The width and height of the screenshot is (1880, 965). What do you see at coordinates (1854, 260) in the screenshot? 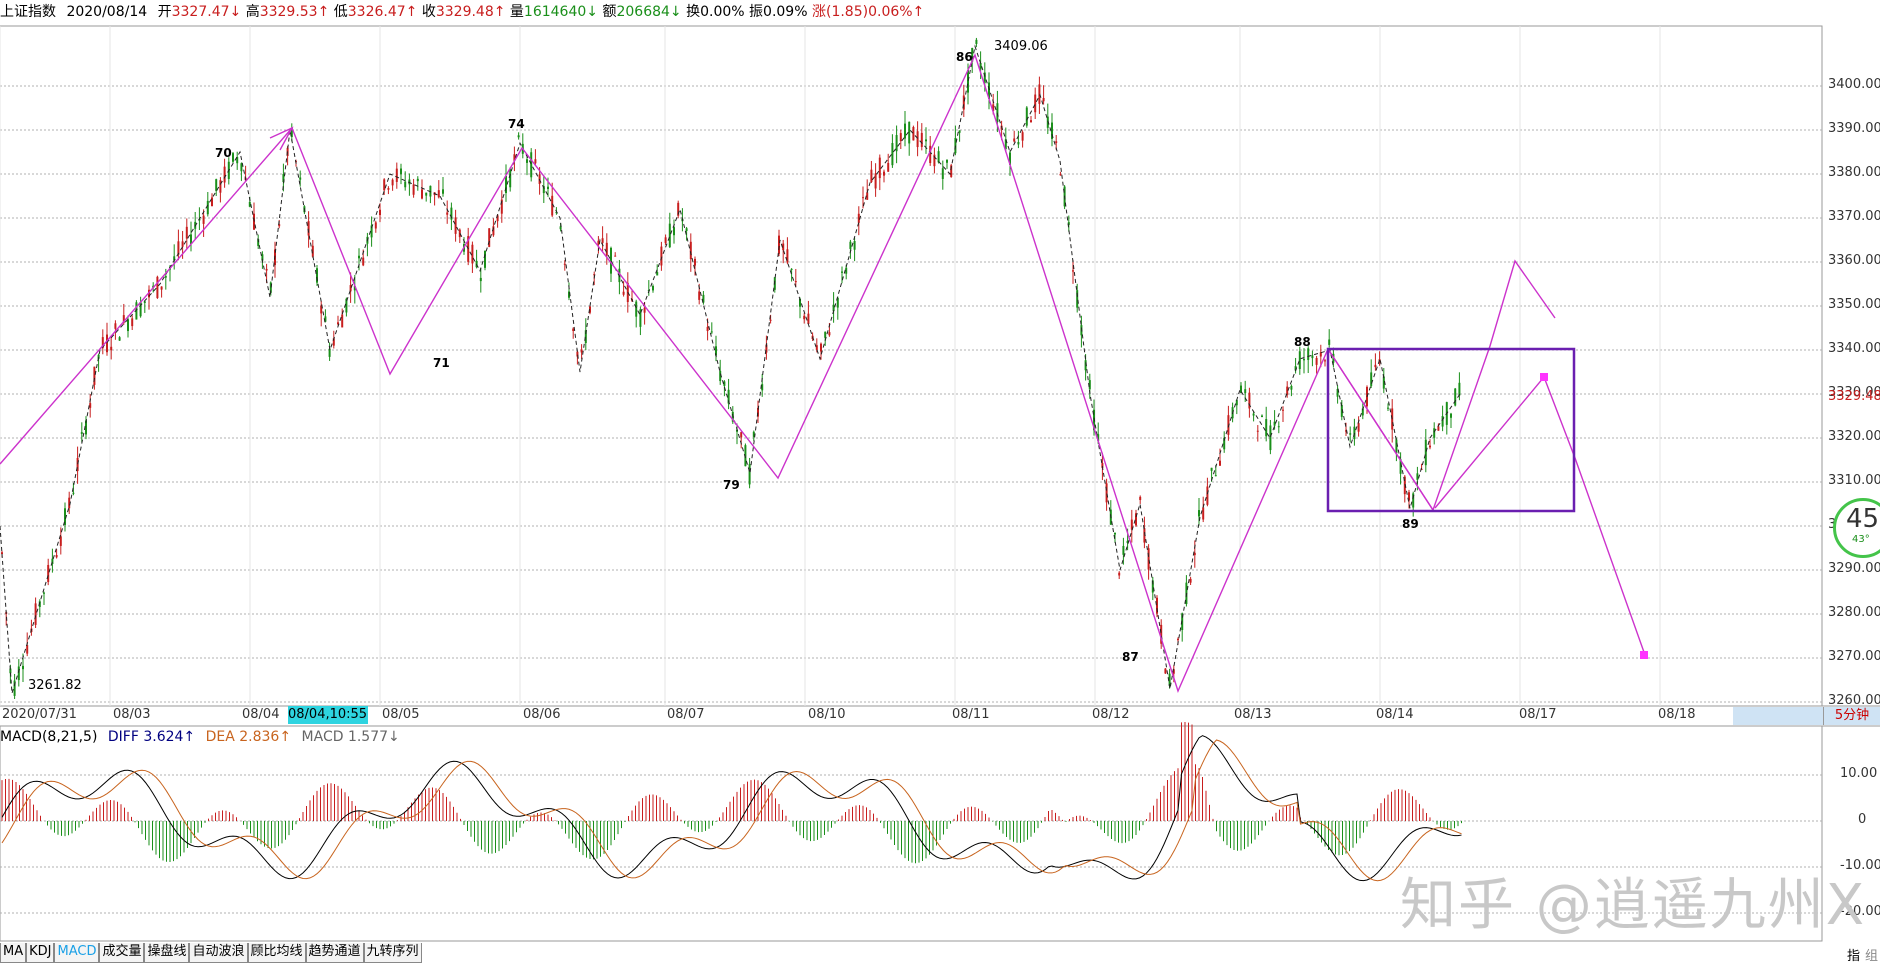
I see `price-tick-label: 3360.00` at bounding box center [1854, 260].